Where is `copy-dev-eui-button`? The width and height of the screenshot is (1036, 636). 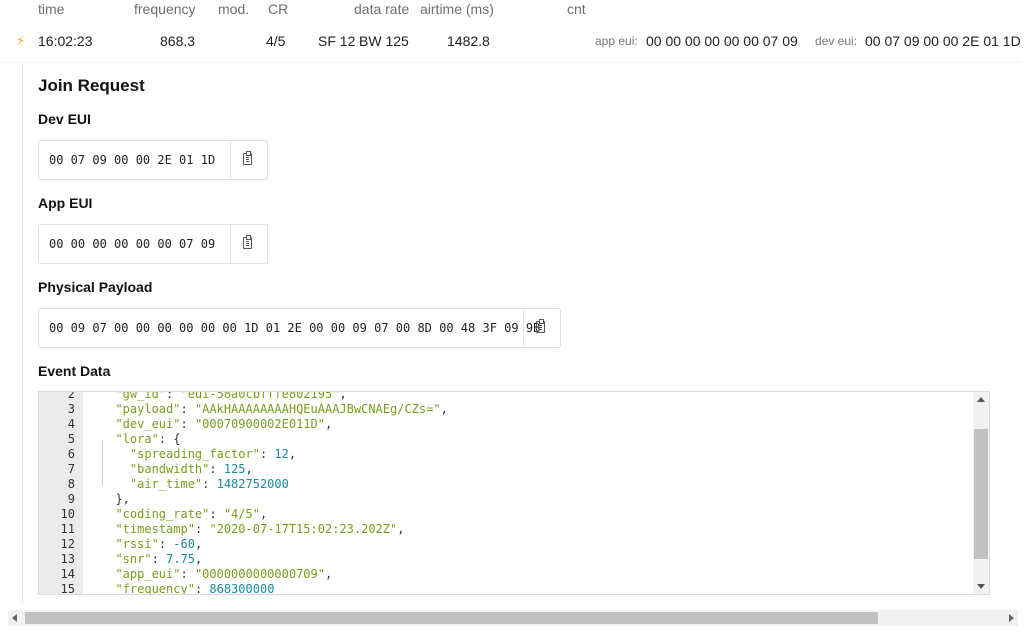
copy-dev-eui-button is located at coordinates (248, 160).